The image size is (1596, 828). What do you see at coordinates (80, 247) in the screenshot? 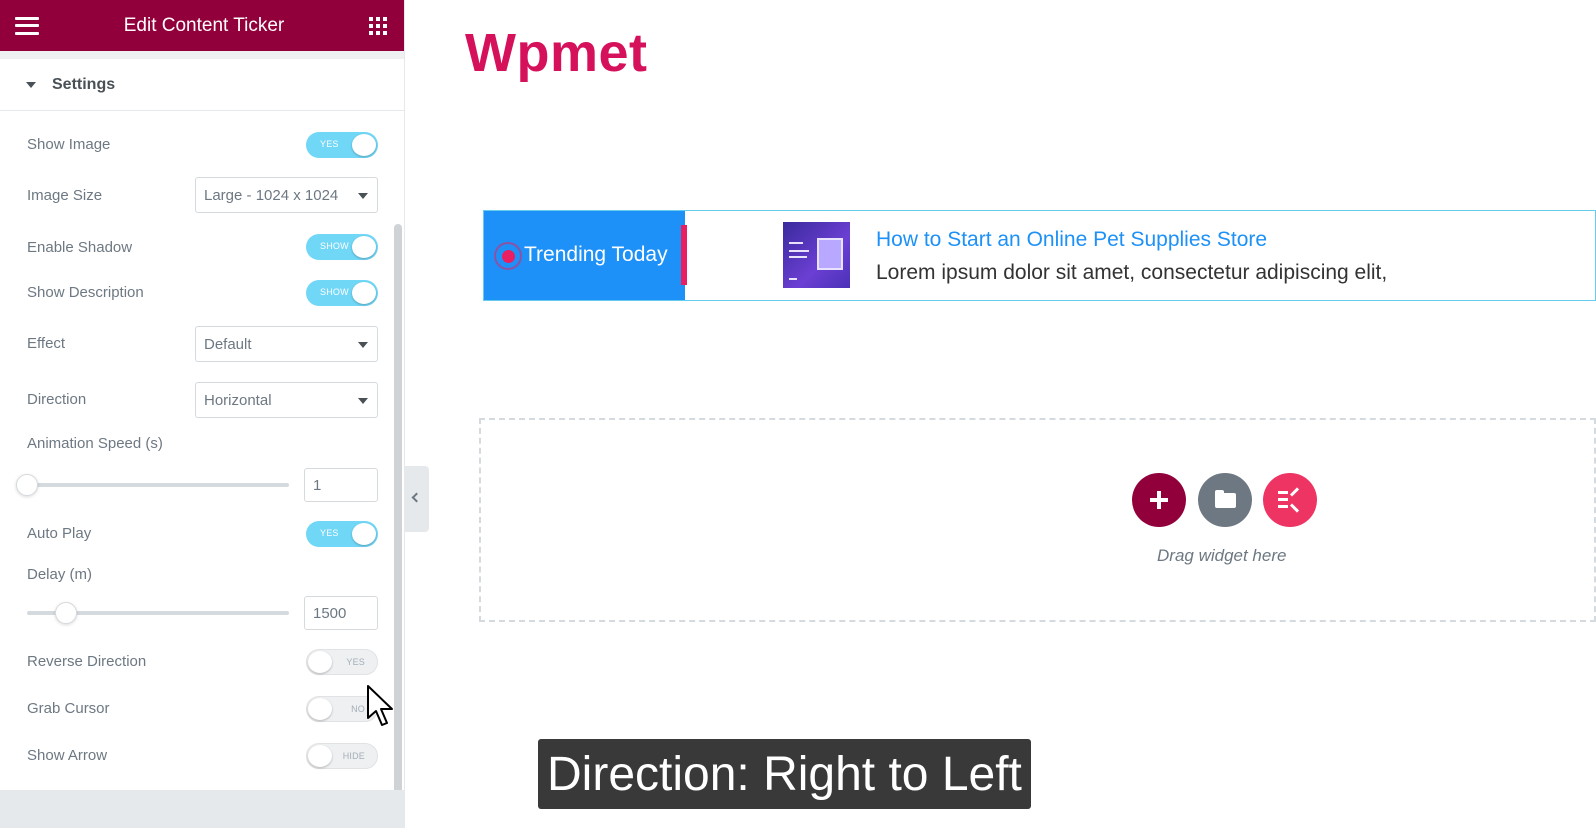
I see `control-label: Enable Shadow` at bounding box center [80, 247].